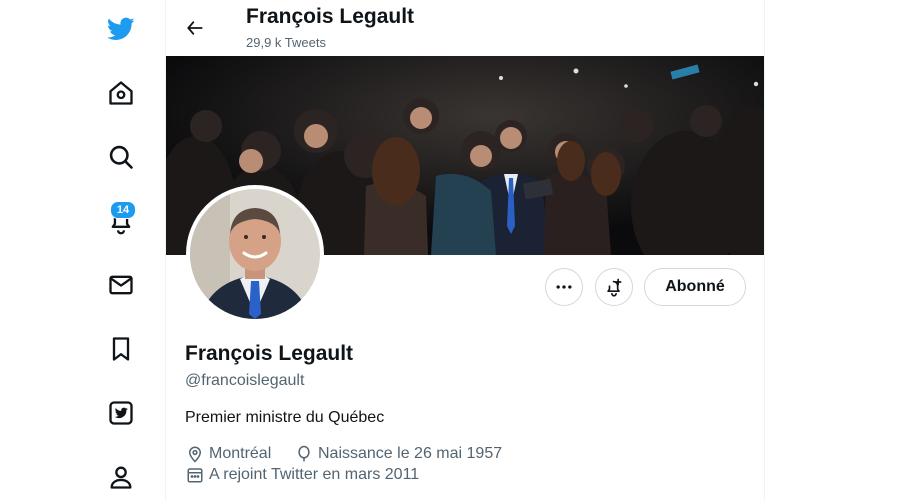 This screenshot has height=500, width=922. I want to click on nav-home, so click(121, 93).